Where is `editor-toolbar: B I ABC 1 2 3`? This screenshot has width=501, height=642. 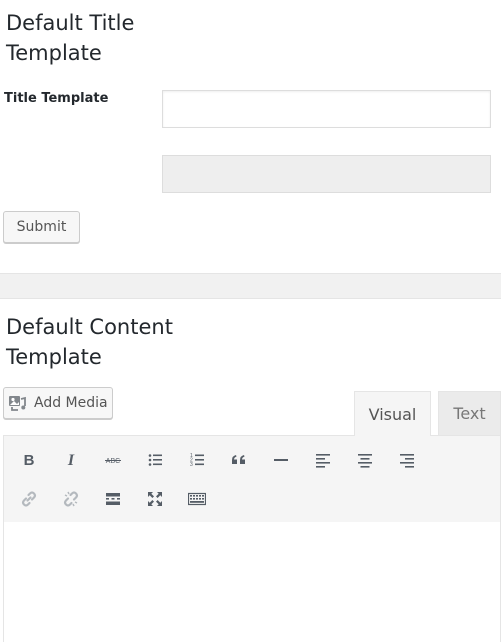
editor-toolbar: B I ABC 1 2 3 is located at coordinates (252, 479).